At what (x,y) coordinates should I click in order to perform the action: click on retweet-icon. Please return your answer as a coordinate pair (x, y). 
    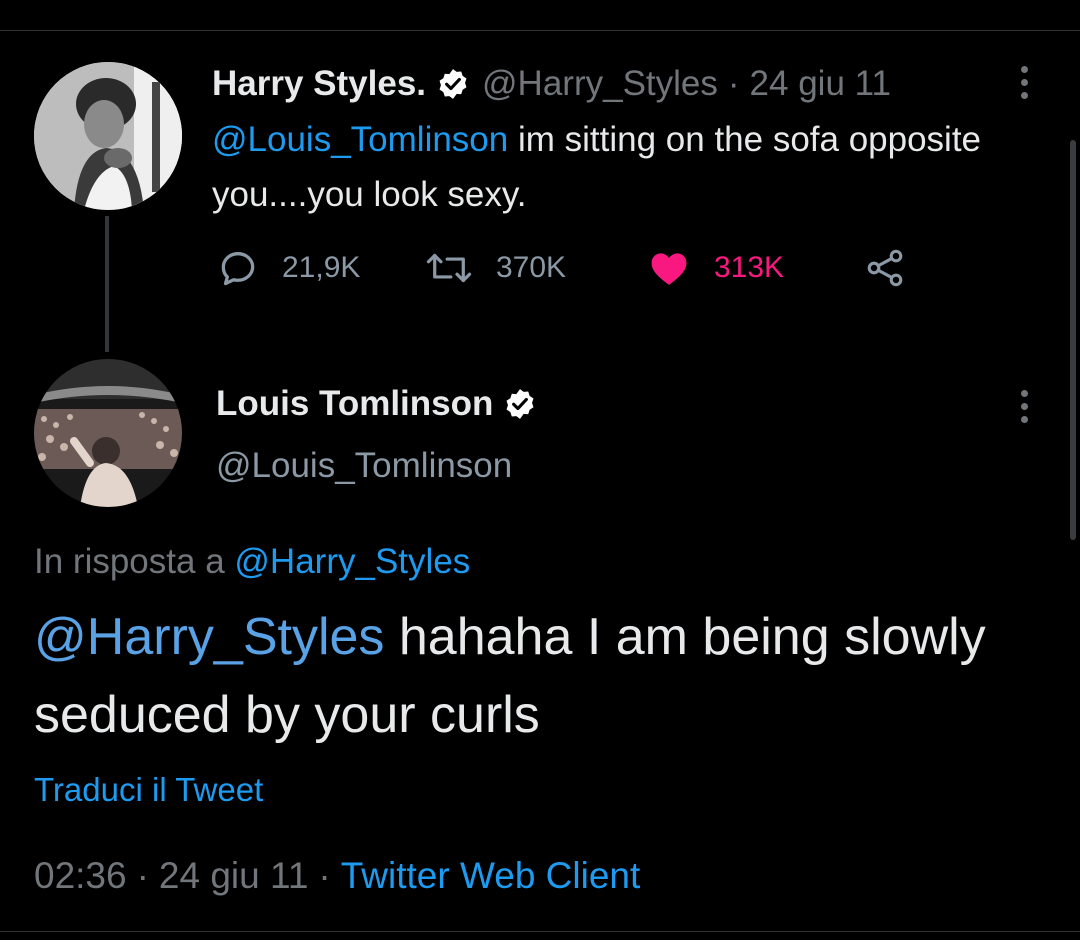
    Looking at the image, I should click on (449, 268).